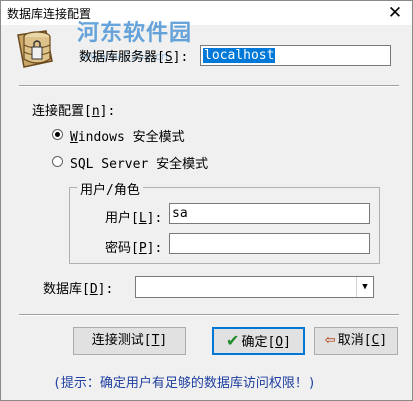  I want to click on divider-top, so click(209, 86).